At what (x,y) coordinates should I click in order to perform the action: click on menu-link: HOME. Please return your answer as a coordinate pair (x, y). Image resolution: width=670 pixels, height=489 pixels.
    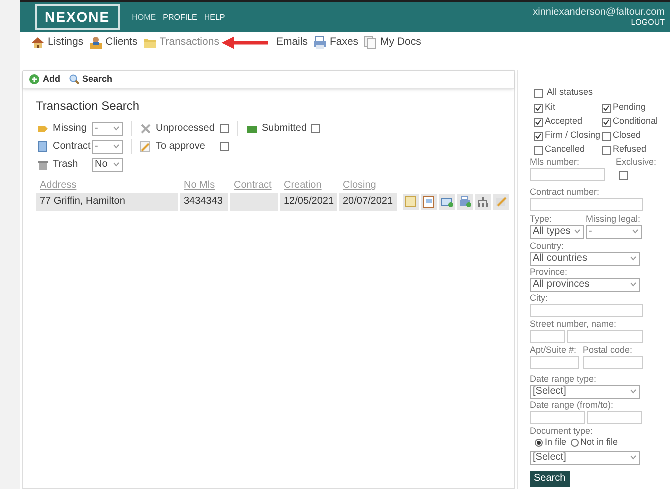
    Looking at the image, I should click on (144, 18).